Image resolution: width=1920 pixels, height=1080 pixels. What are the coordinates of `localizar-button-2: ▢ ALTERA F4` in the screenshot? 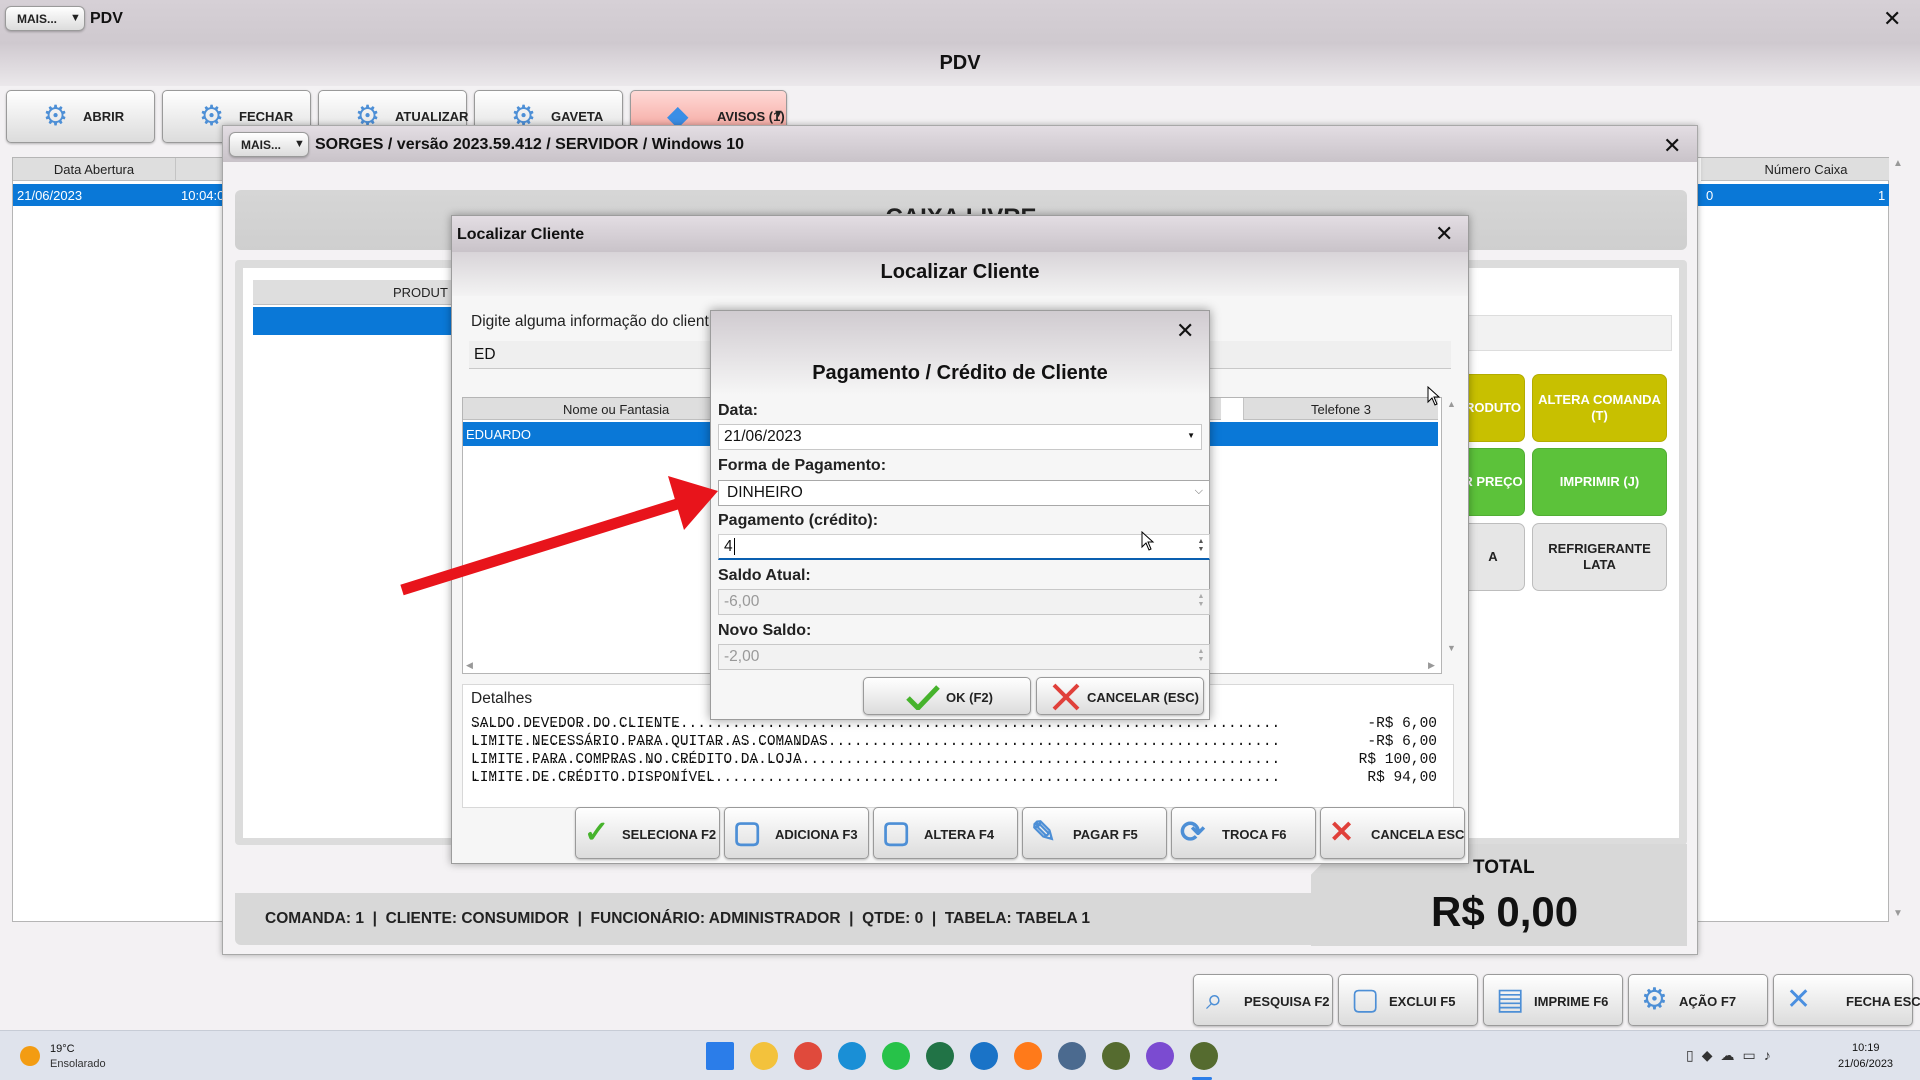 It's located at (945, 833).